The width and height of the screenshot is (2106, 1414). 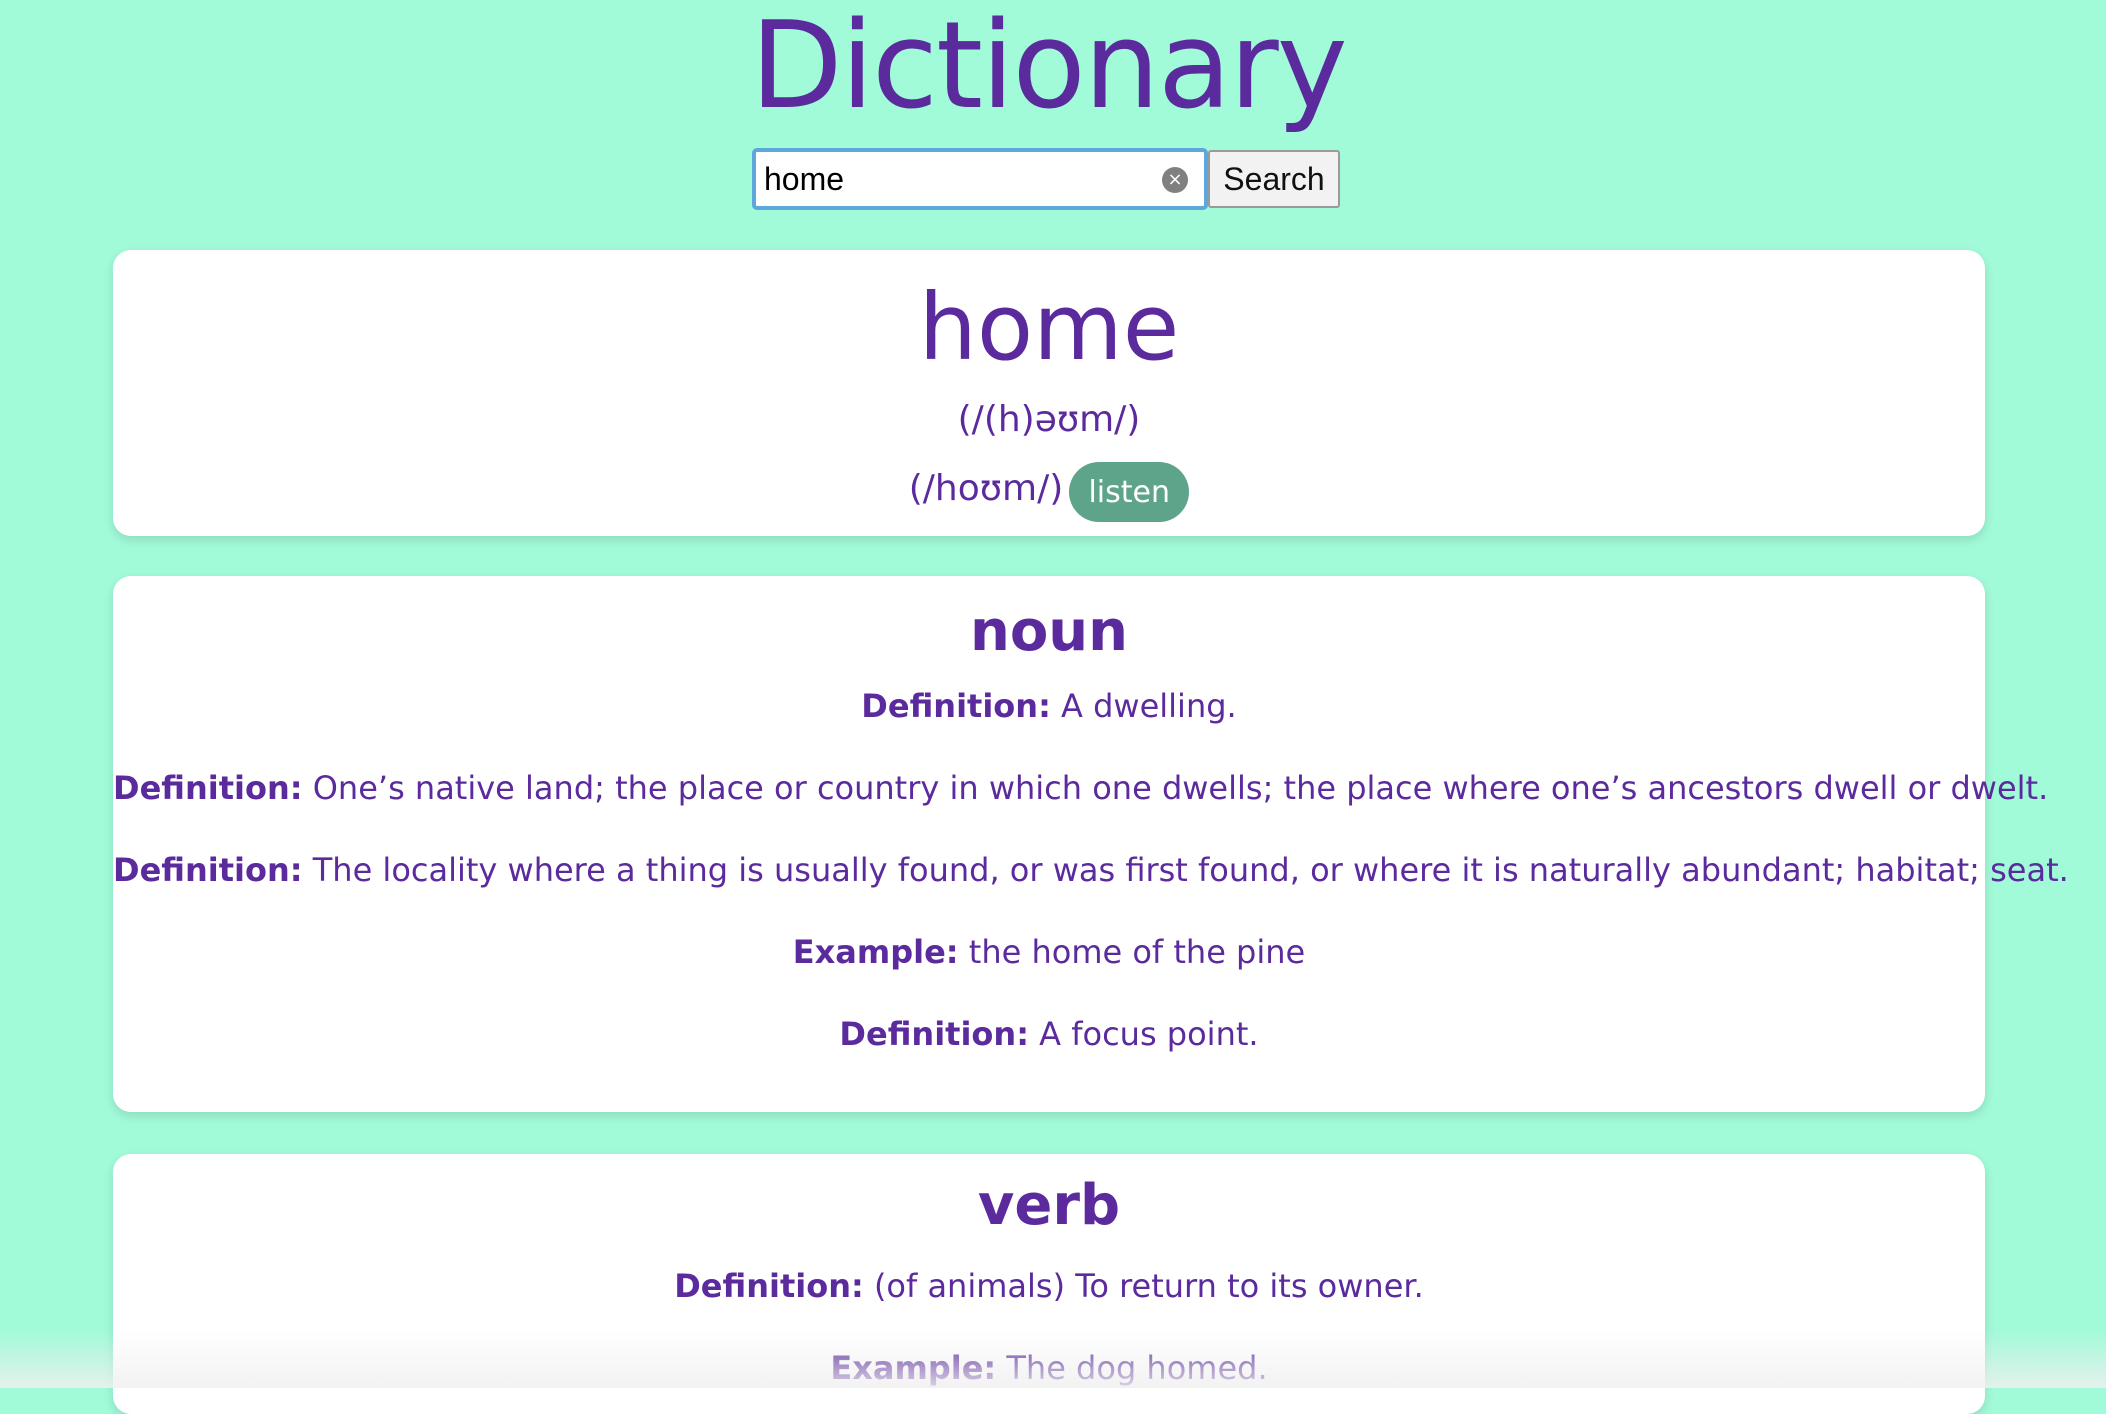 I want to click on definition-line: Definition: A dwelling., so click(x=1049, y=706).